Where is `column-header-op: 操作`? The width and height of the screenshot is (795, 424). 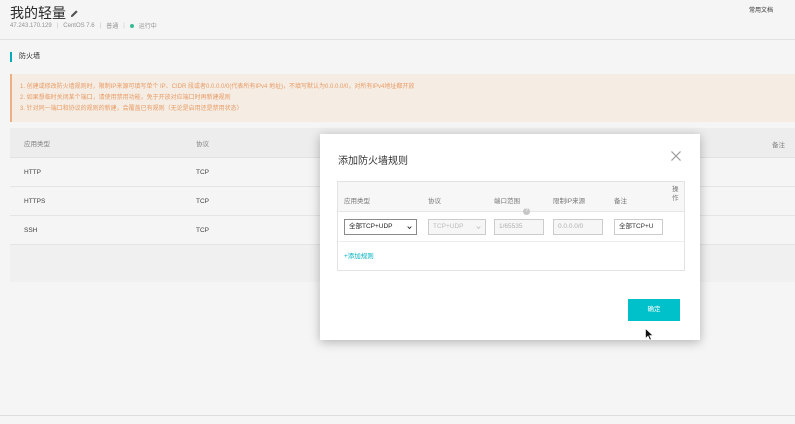
column-header-op: 操作 is located at coordinates (675, 194).